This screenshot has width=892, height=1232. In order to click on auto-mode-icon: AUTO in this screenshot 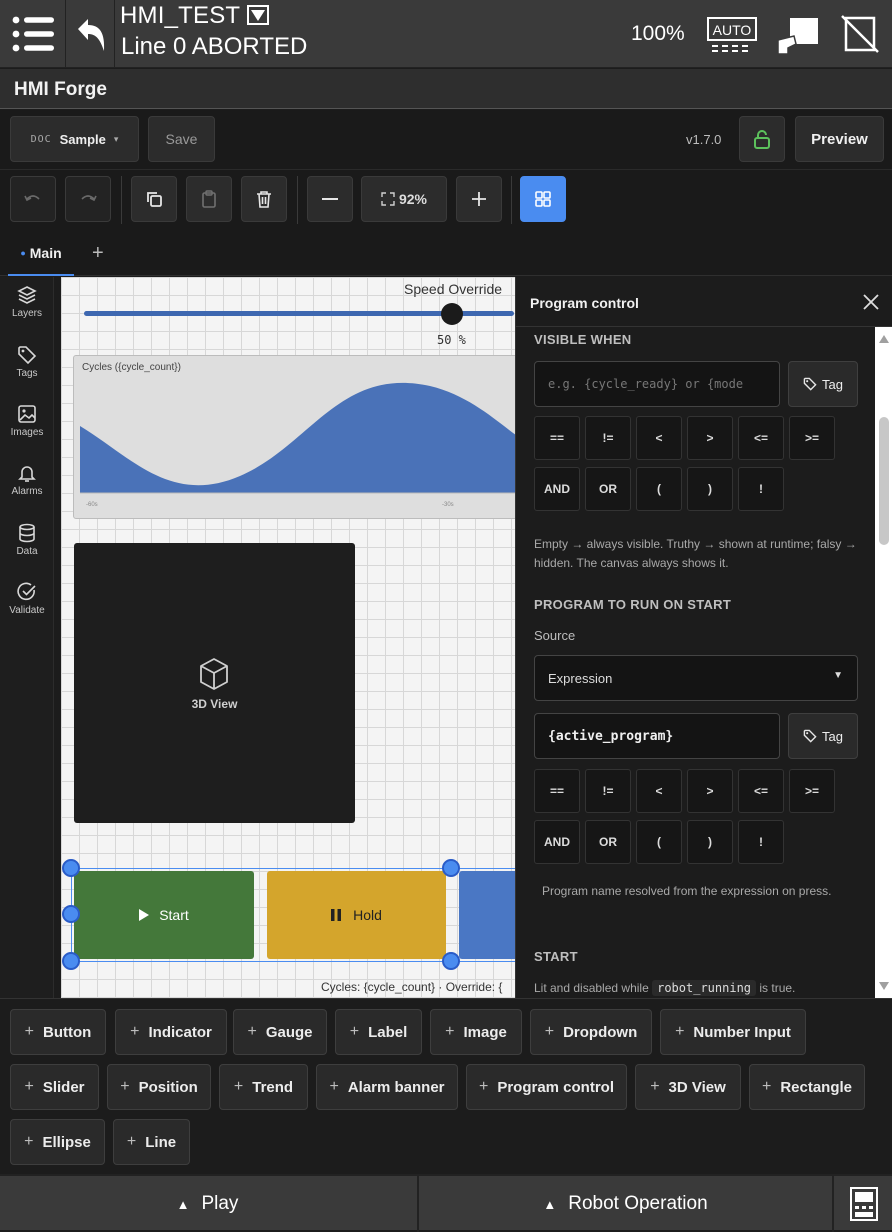, I will do `click(732, 34)`.